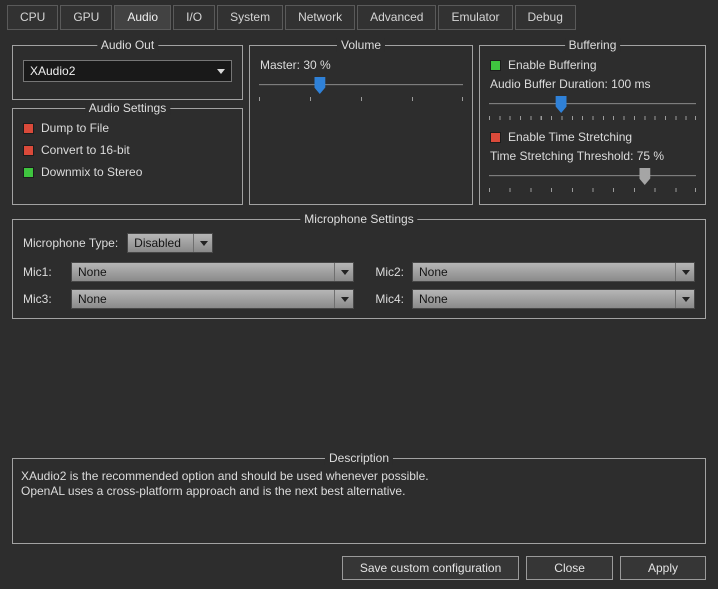 This screenshot has height=589, width=718. I want to click on mic1-combo-arrow, so click(341, 272).